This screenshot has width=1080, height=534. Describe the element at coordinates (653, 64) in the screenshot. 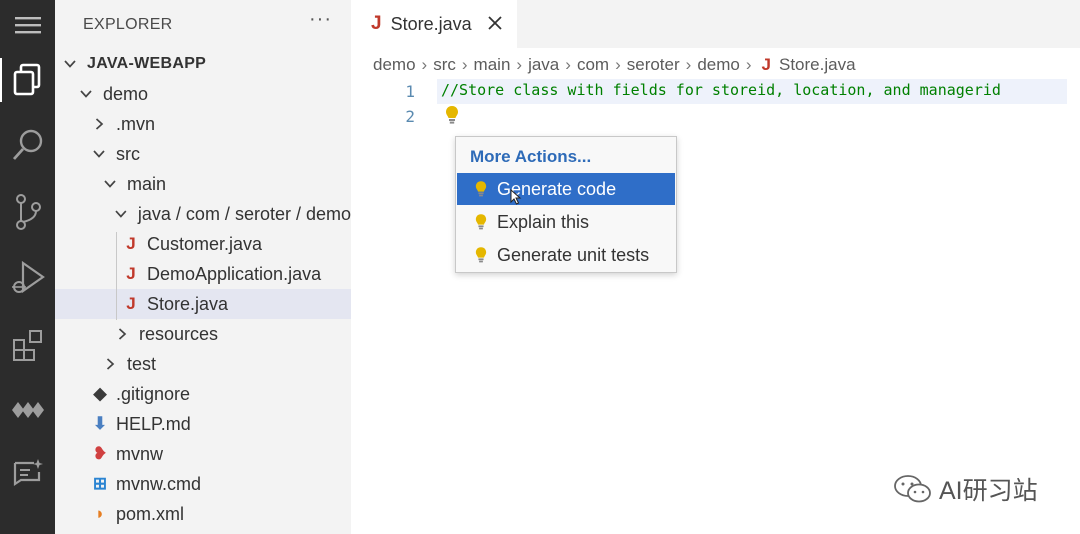

I see `breadcrumb-item: seroter` at that location.